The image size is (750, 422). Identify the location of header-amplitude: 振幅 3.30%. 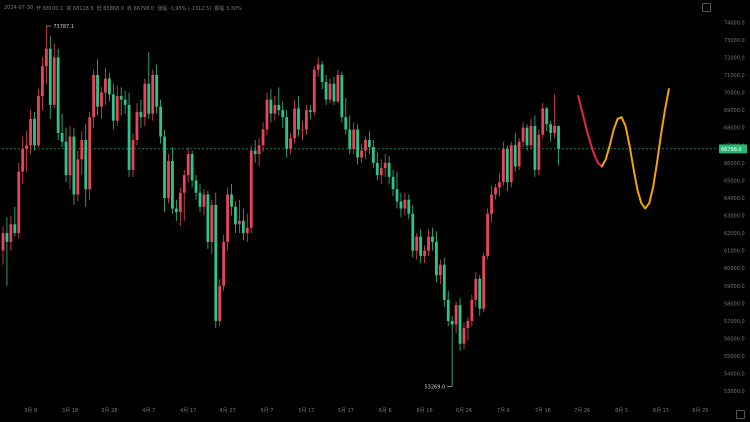
(228, 8).